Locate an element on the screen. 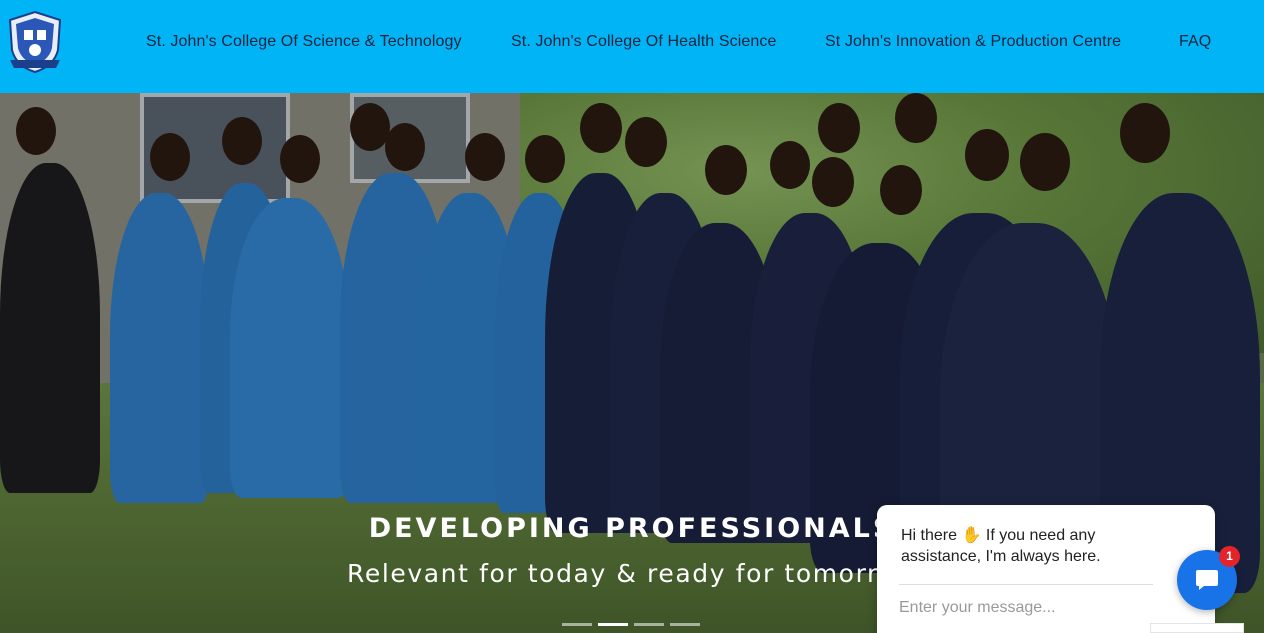  waving-hand-icon: ✋ is located at coordinates (971, 535).